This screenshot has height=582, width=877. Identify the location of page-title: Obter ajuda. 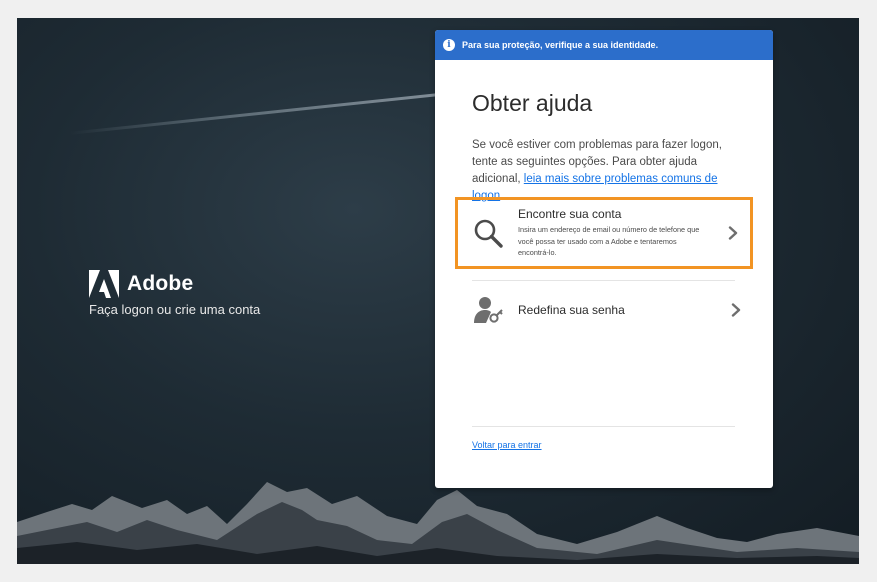
(532, 103).